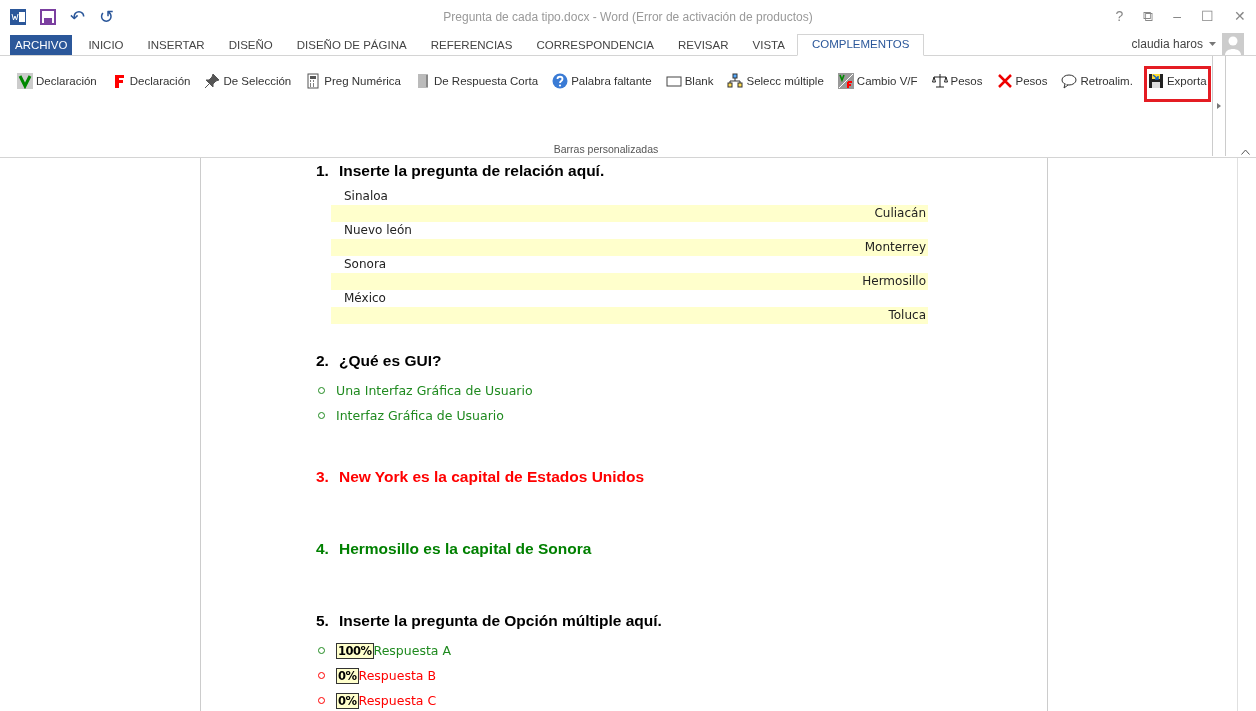 This screenshot has height=711, width=1256. I want to click on ribbon-button: De Respuesta Corta, so click(476, 81).